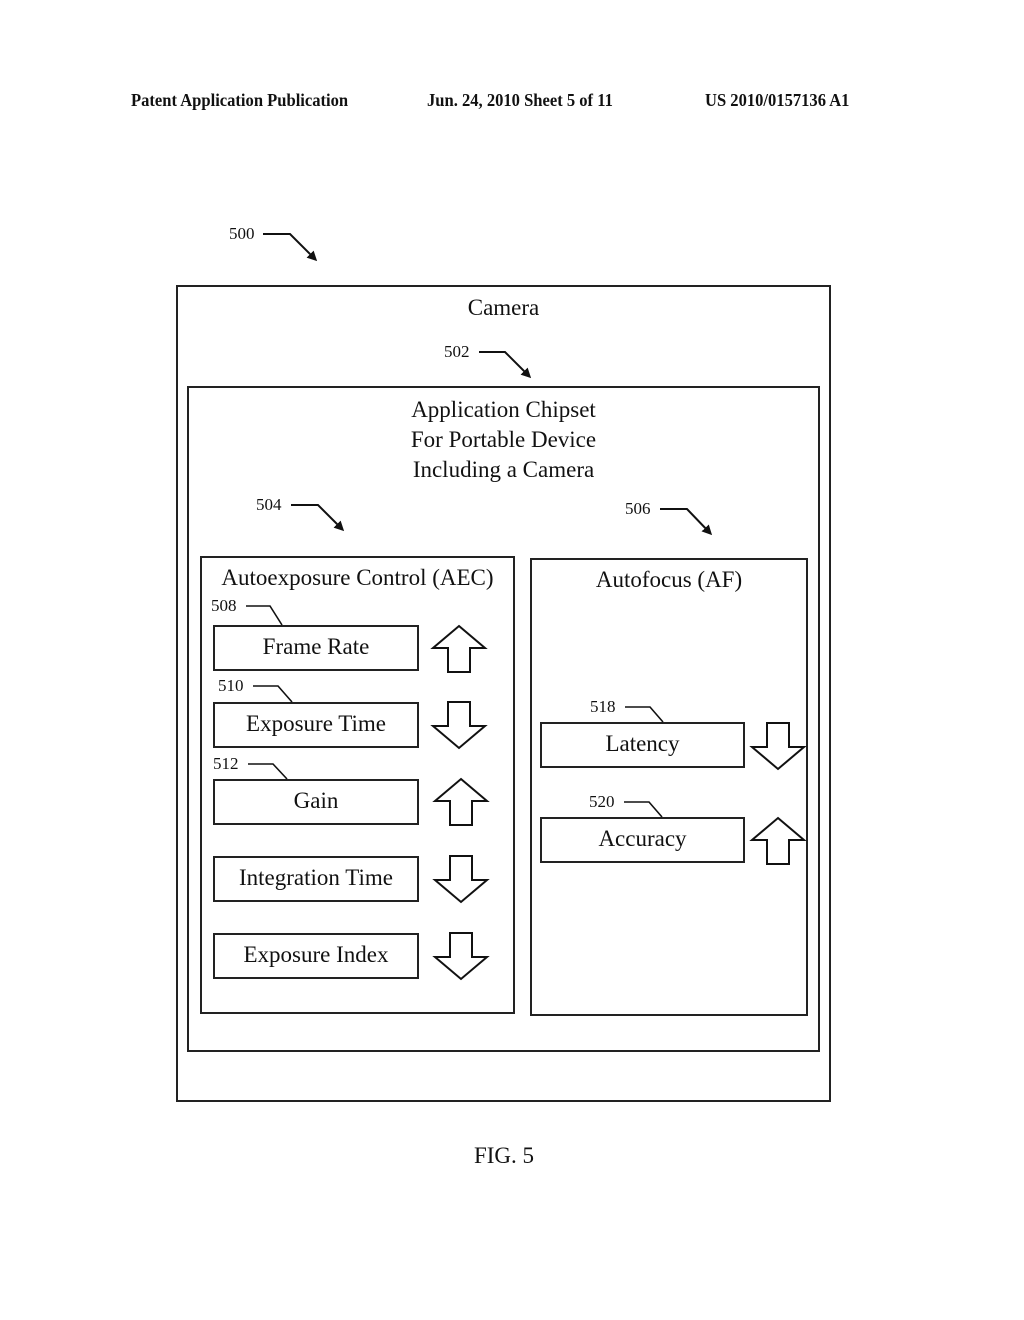 The image size is (1024, 1320). Describe the element at coordinates (316, 725) in the screenshot. I see `param-exposure-time: Exposure Time` at that location.